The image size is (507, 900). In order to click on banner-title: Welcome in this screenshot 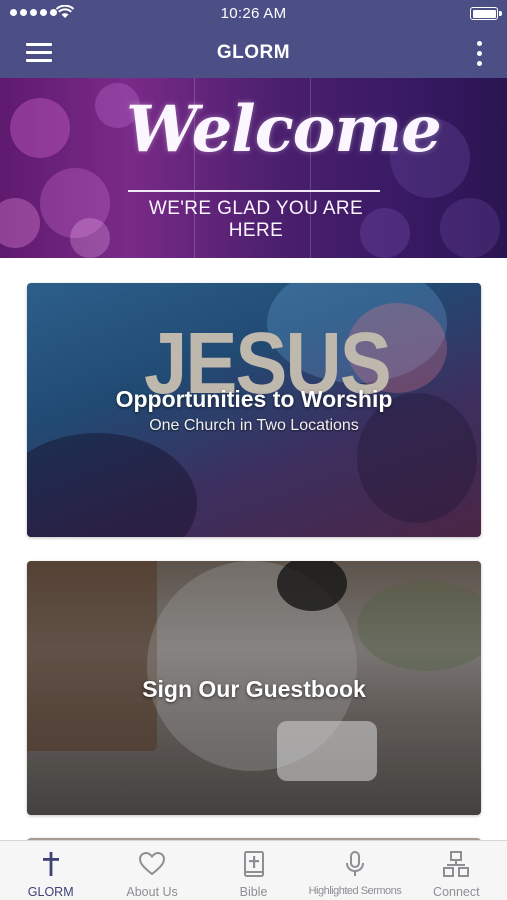, I will do `click(284, 129)`.